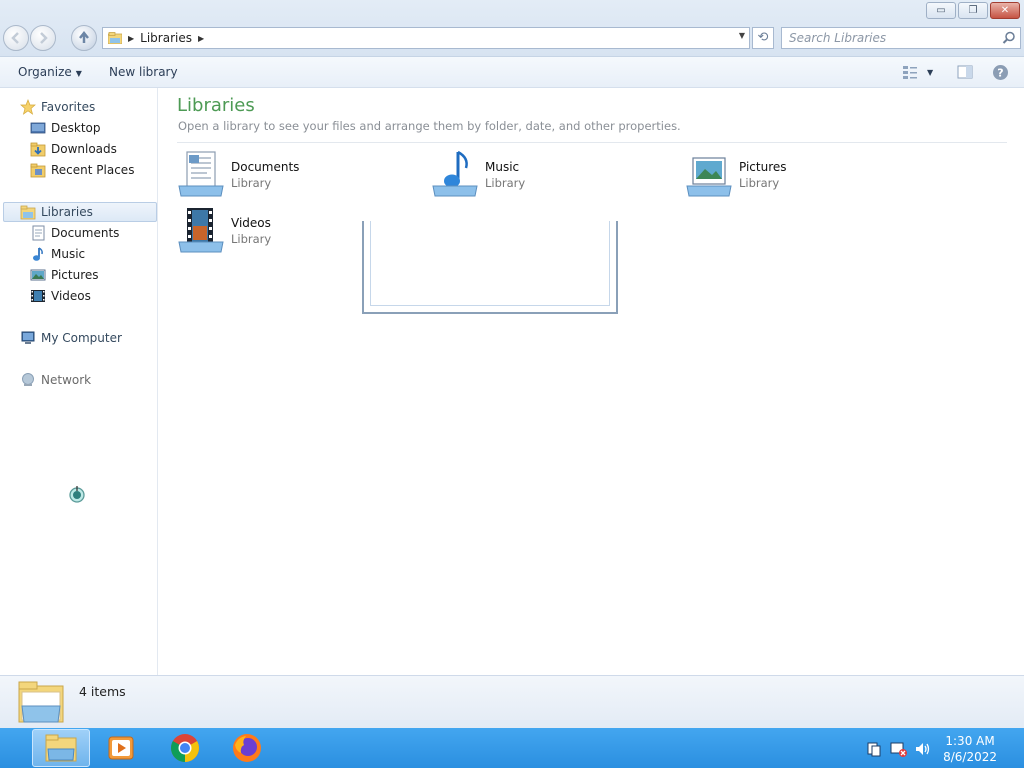 The width and height of the screenshot is (1024, 768). What do you see at coordinates (592, 142) in the screenshot?
I see `title-divider` at bounding box center [592, 142].